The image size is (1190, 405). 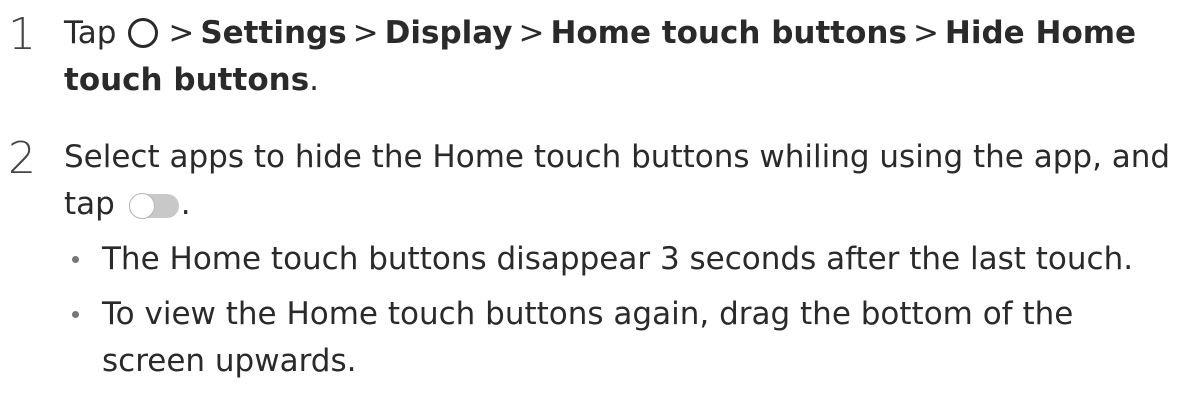 What do you see at coordinates (448, 33) in the screenshot?
I see `path-display: Display` at bounding box center [448, 33].